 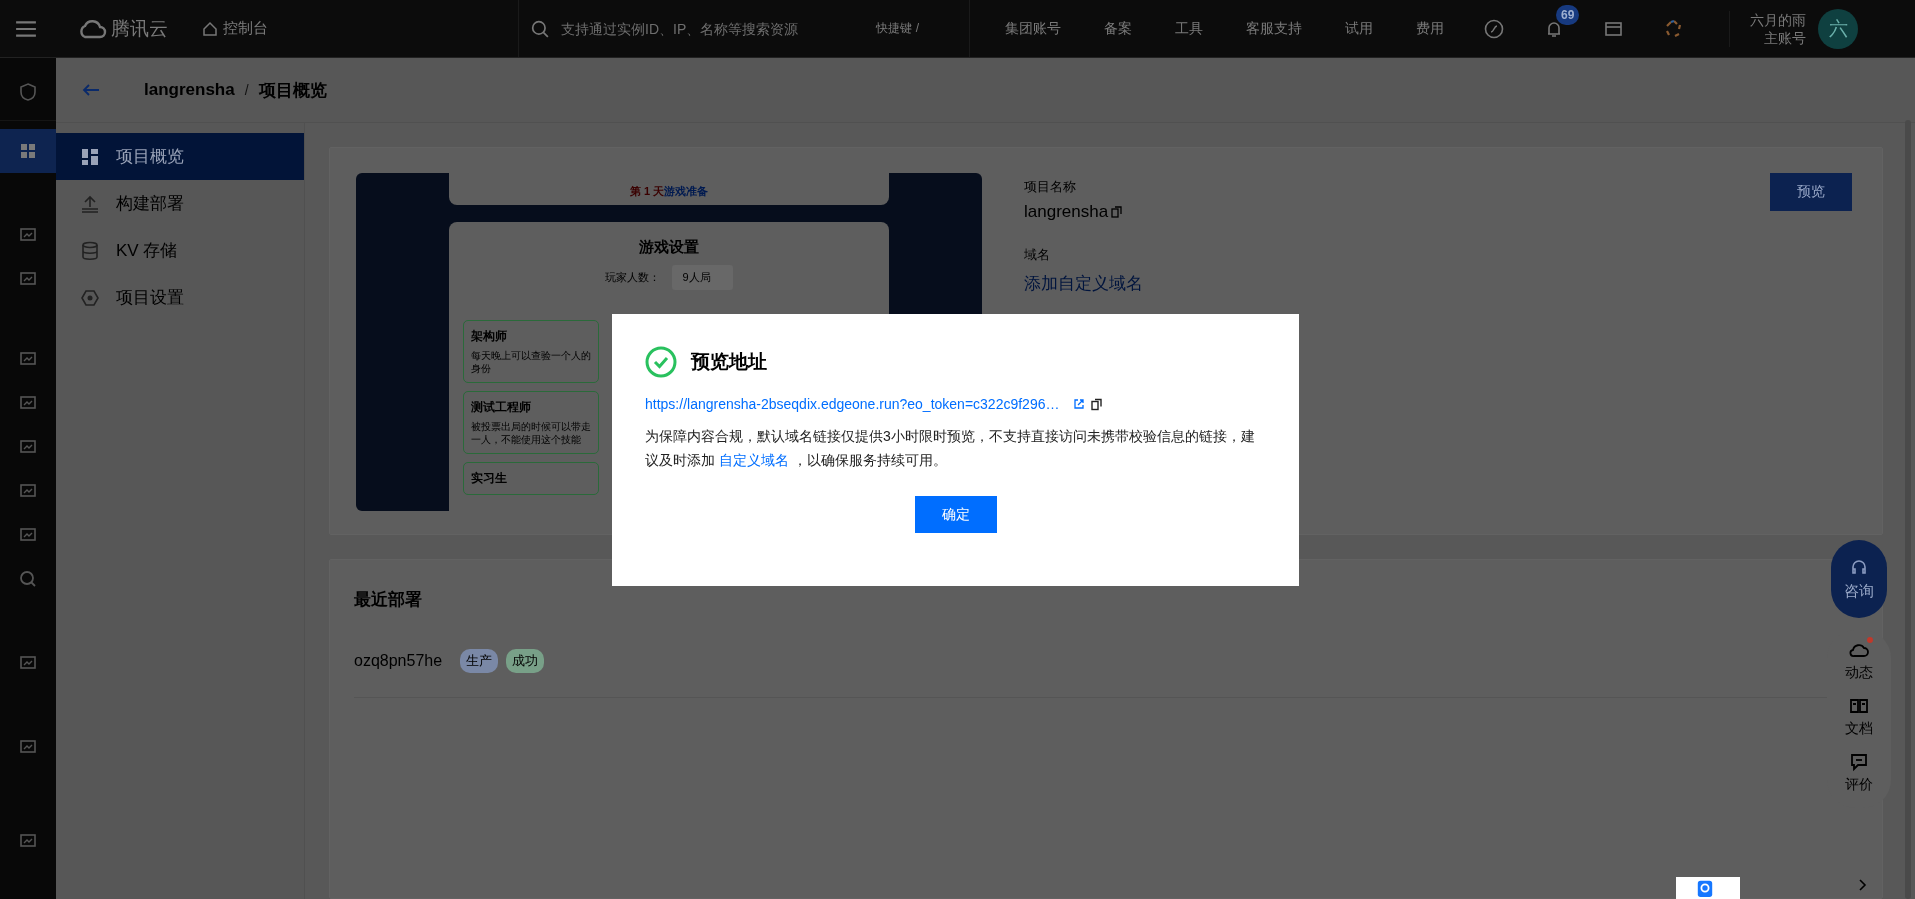 I want to click on players-label: 玩家人数：, so click(x=633, y=277).